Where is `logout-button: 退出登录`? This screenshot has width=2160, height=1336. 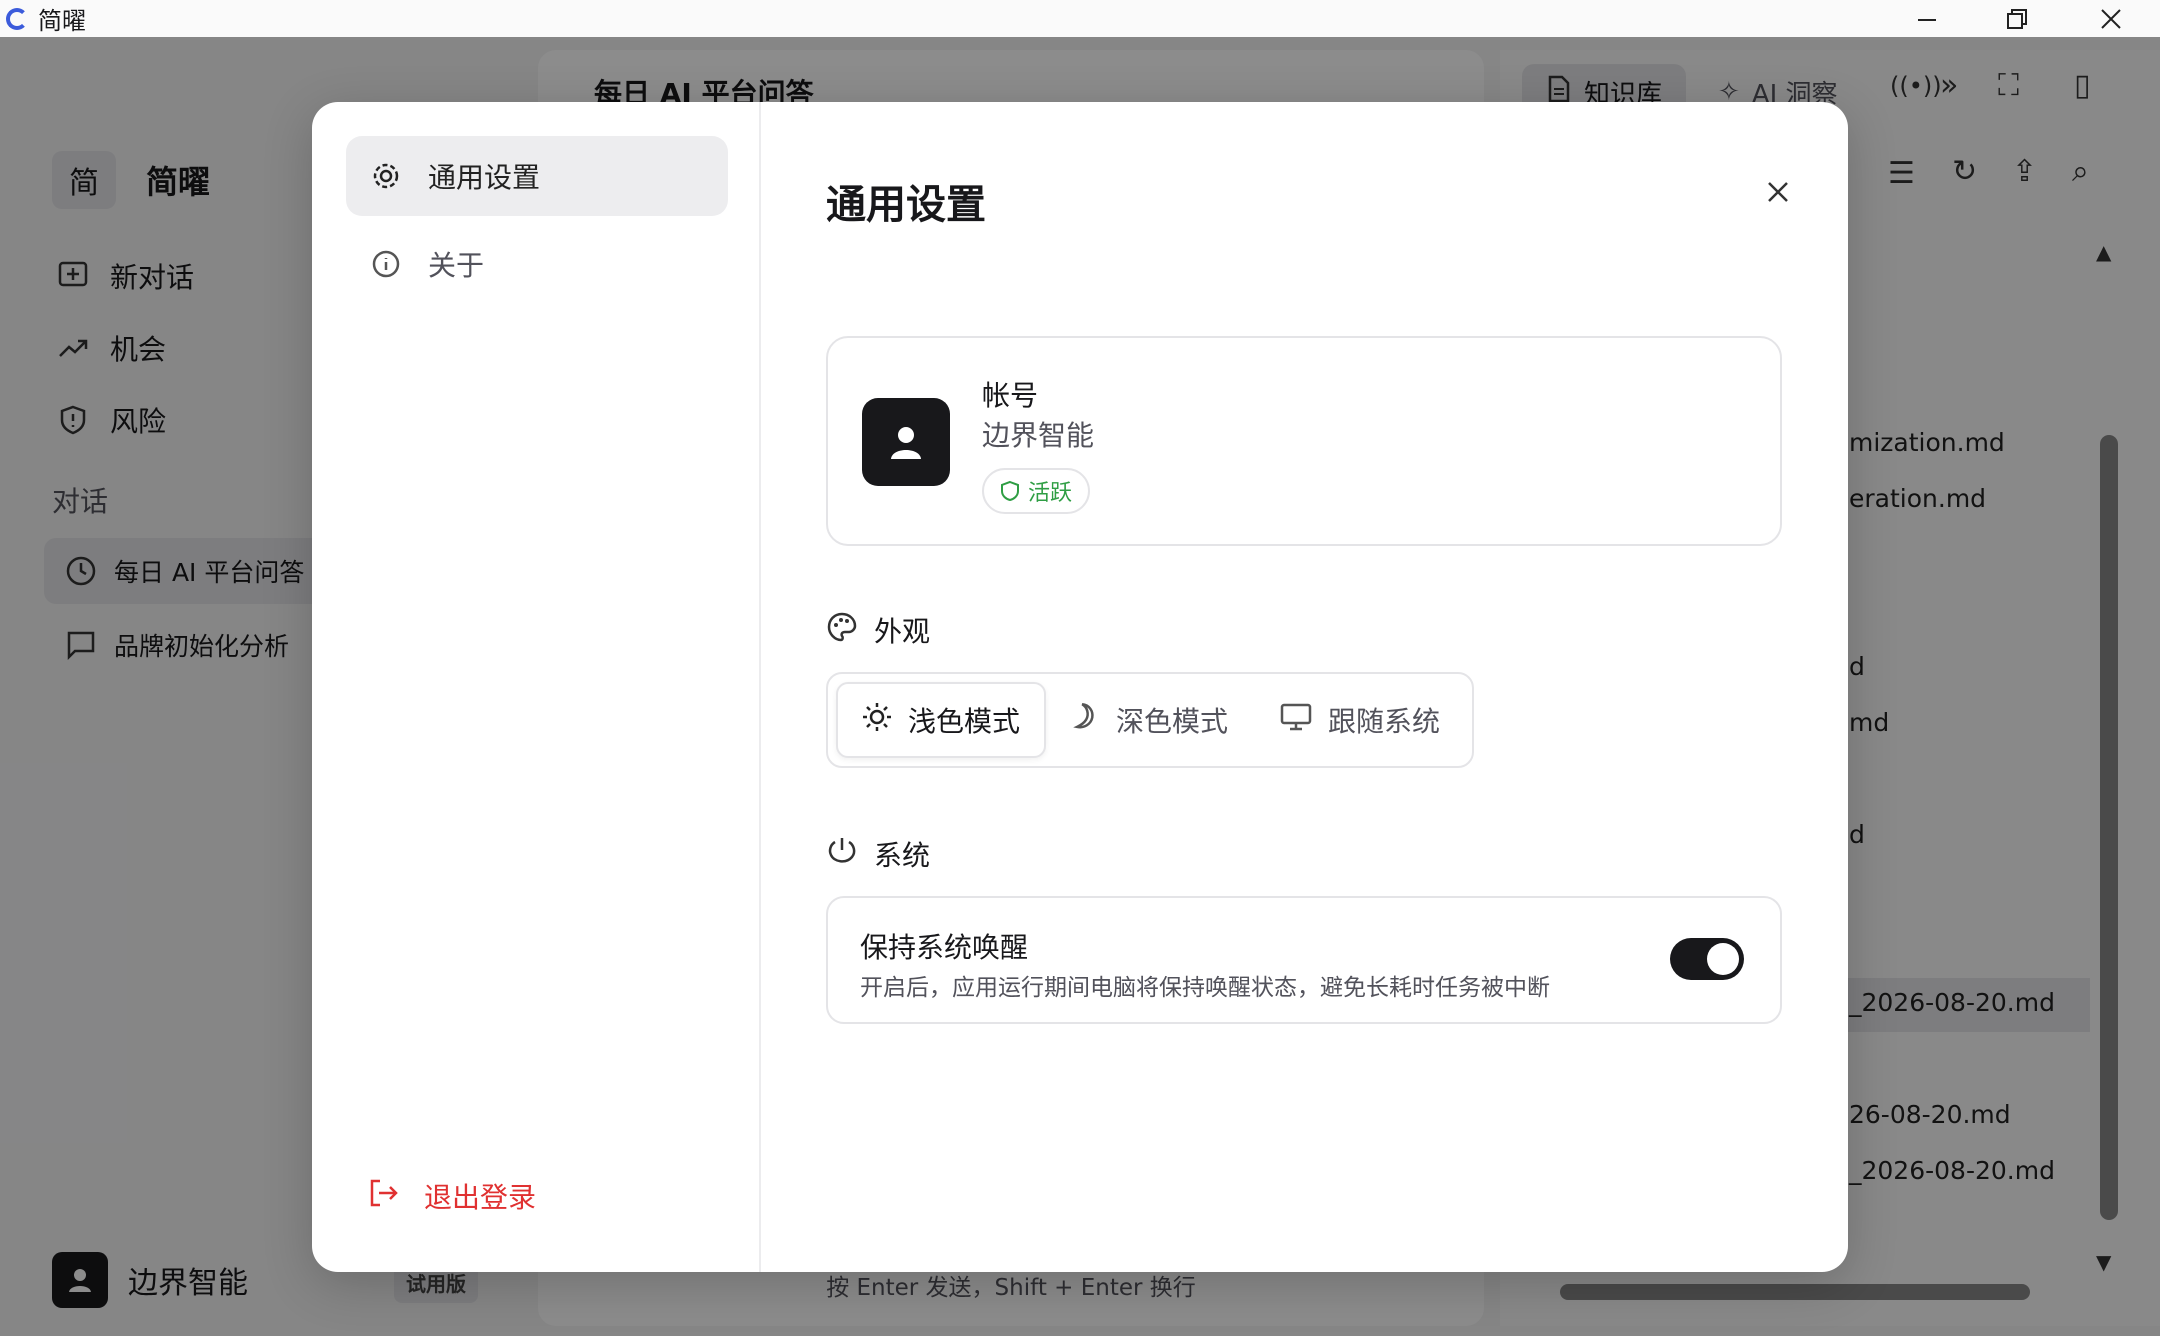
logout-button: 退出登录 is located at coordinates (452, 1196).